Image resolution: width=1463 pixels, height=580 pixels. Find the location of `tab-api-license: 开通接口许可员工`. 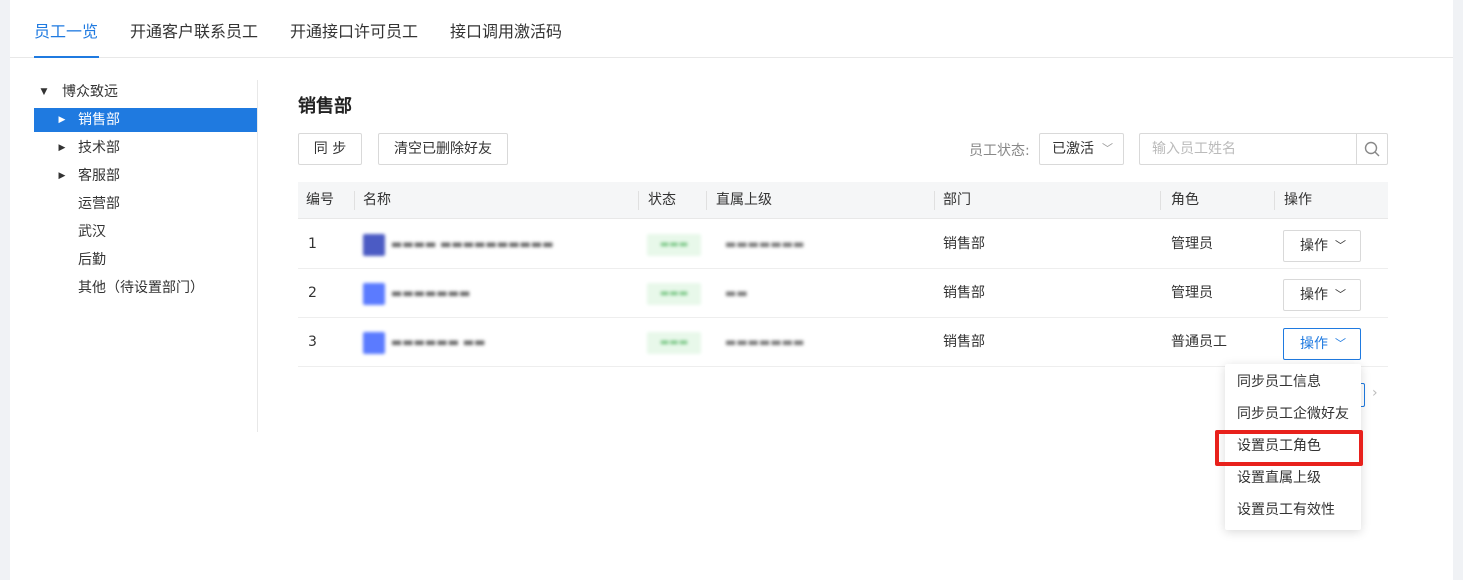

tab-api-license: 开通接口许可员工 is located at coordinates (354, 30).